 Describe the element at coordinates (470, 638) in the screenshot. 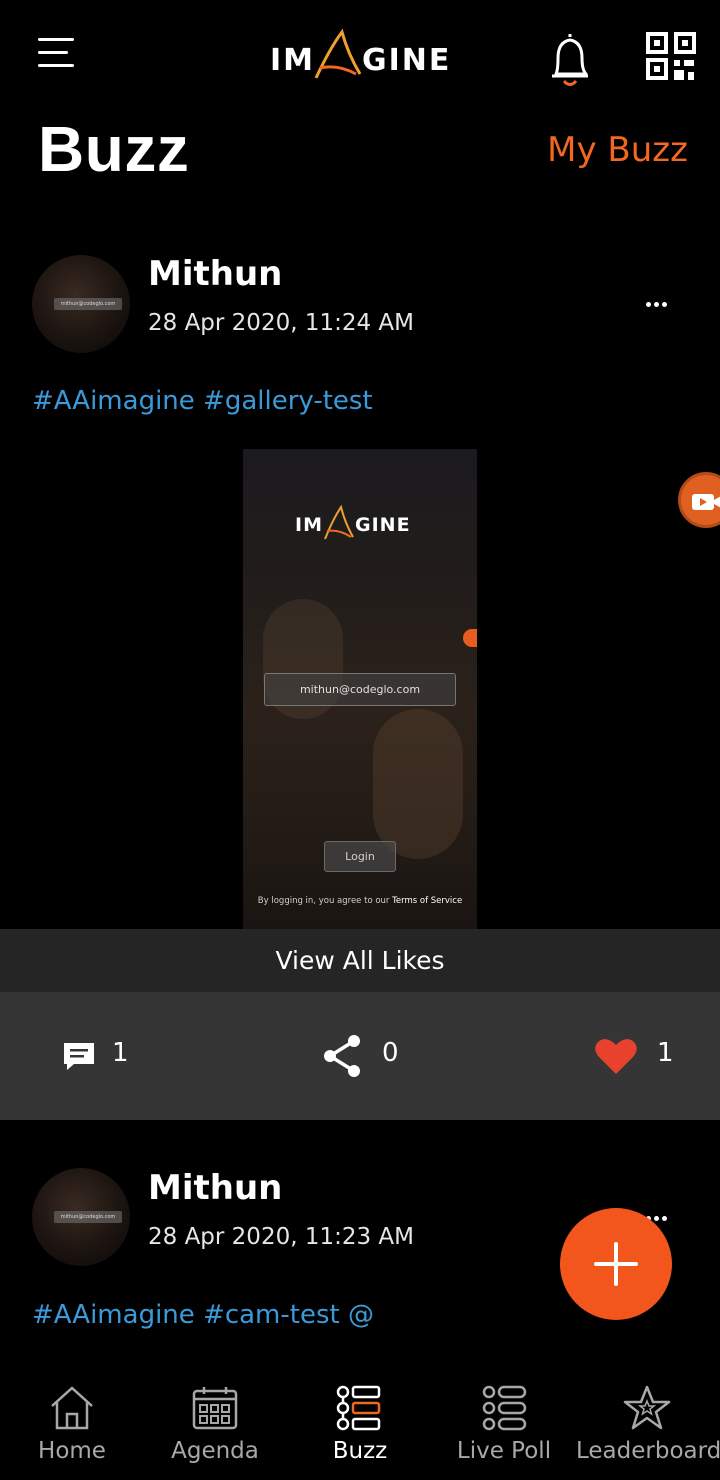

I see `inner-camera-icon` at that location.